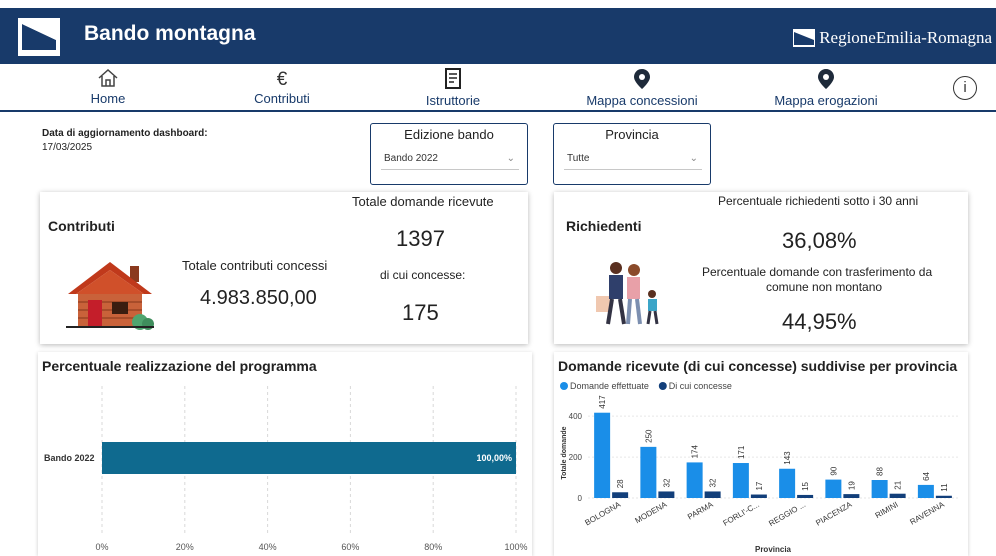 This screenshot has height=556, width=996. I want to click on provincia-dropdown: Tutte ⌄, so click(633, 160).